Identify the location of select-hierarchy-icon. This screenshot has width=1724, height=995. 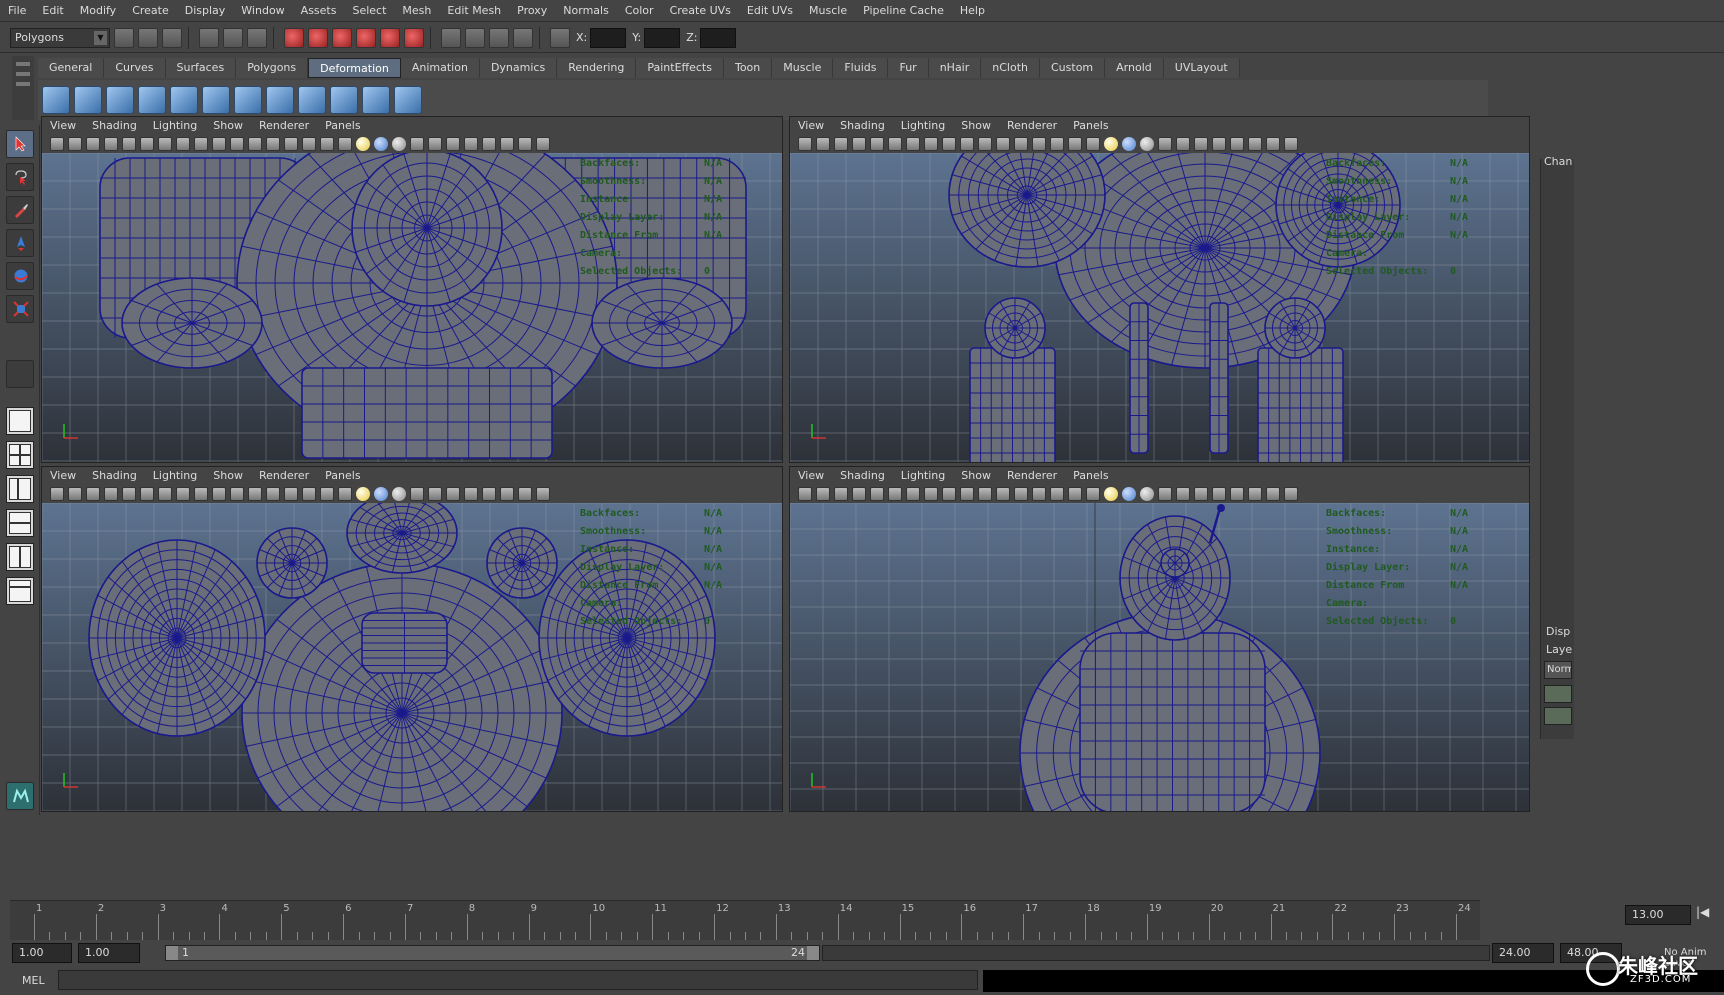
(209, 37).